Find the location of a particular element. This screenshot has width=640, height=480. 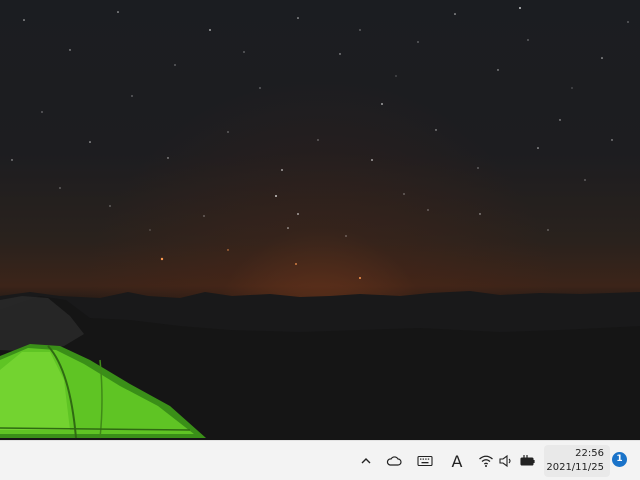

clock: 22:56 2021/11/25 is located at coordinates (577, 461).